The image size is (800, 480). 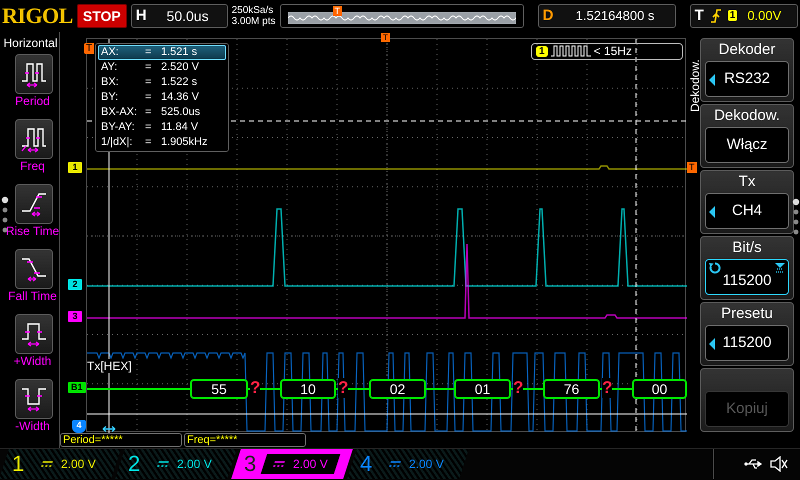 What do you see at coordinates (18, 464) in the screenshot?
I see `channel-number: 1` at bounding box center [18, 464].